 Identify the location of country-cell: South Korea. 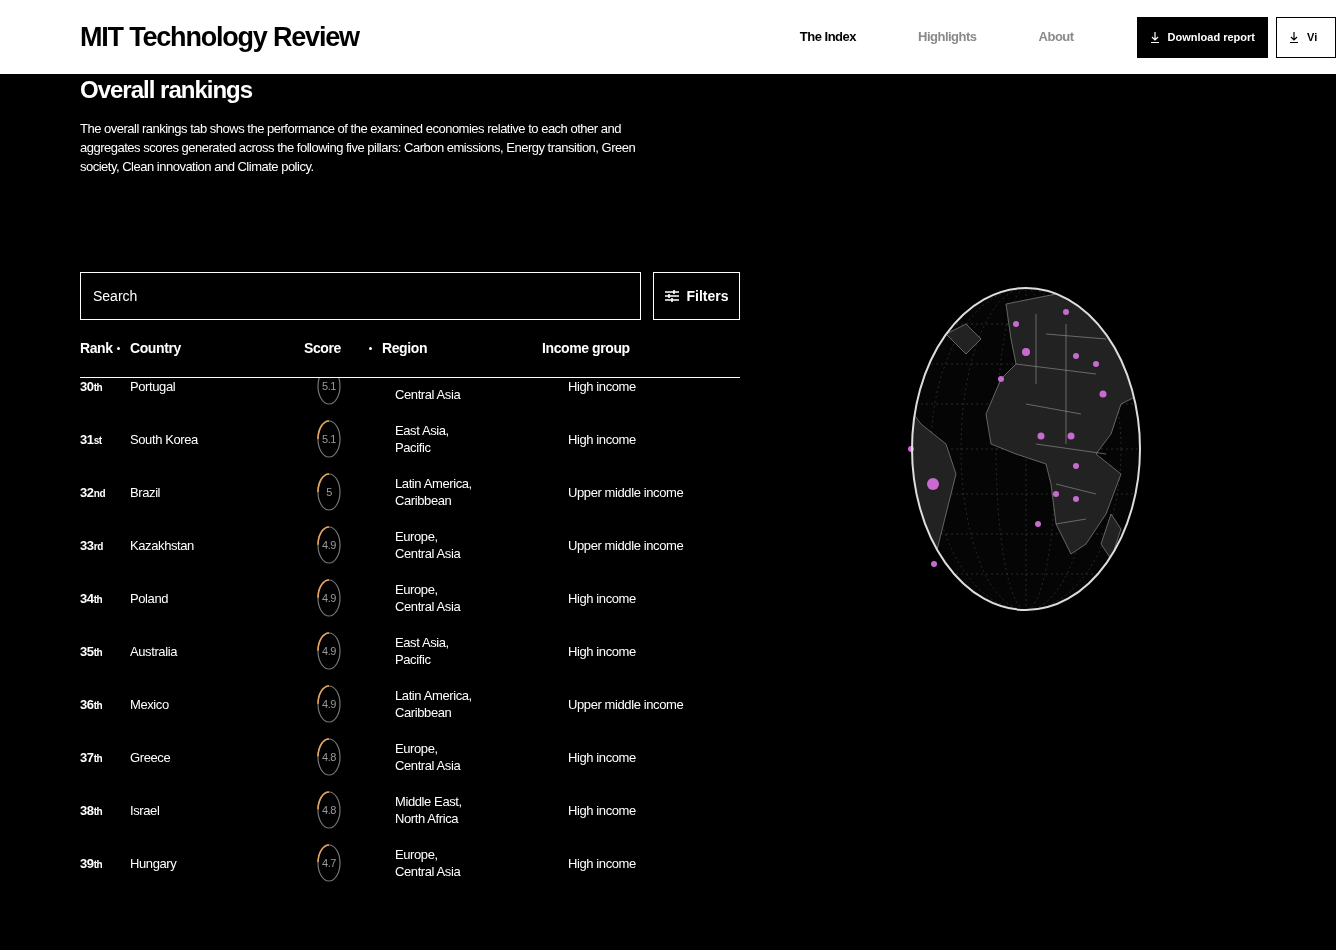
(164, 439).